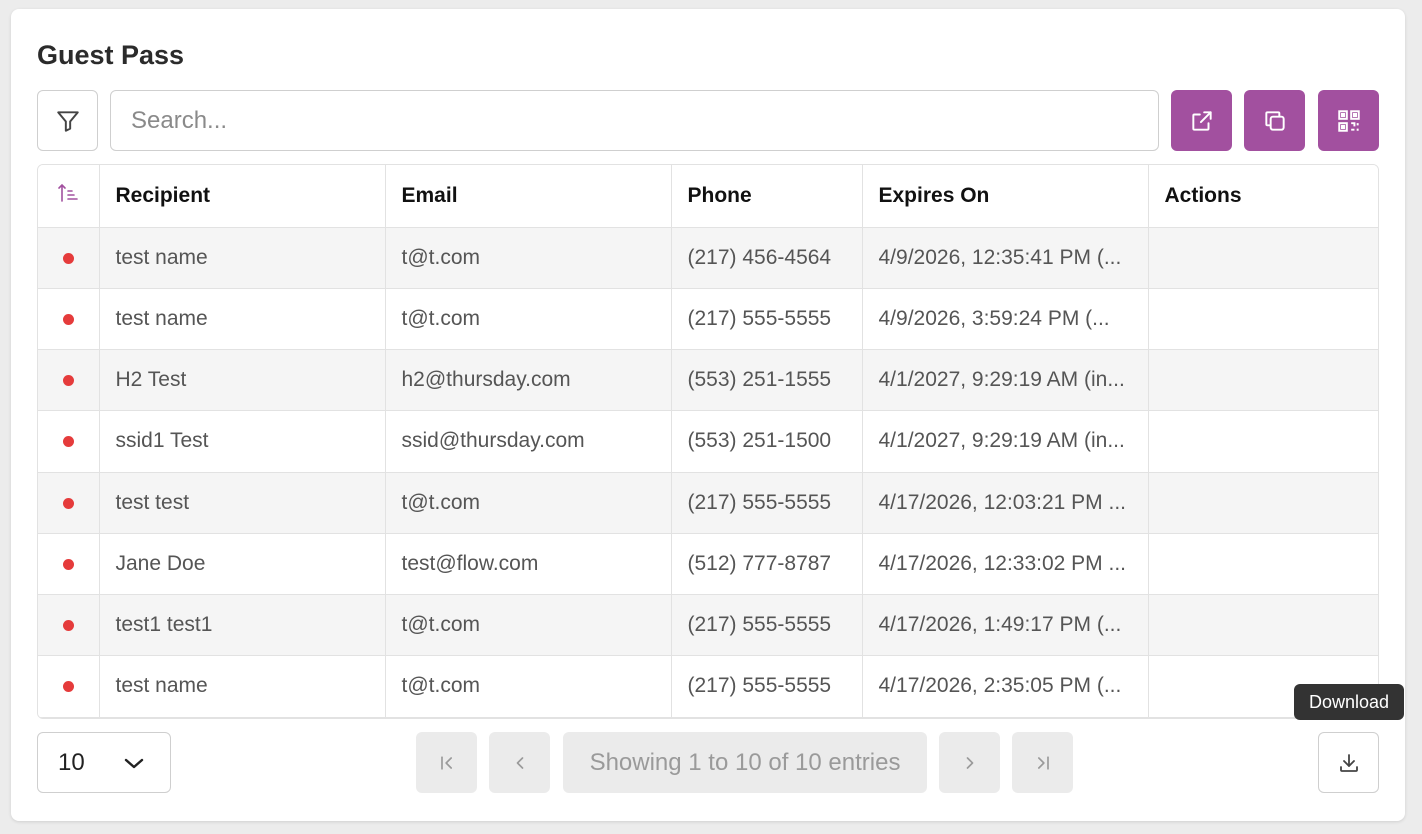 The width and height of the screenshot is (1422, 834). Describe the element at coordinates (1005, 196) in the screenshot. I see `column-header-expires-on: Expires On` at that location.